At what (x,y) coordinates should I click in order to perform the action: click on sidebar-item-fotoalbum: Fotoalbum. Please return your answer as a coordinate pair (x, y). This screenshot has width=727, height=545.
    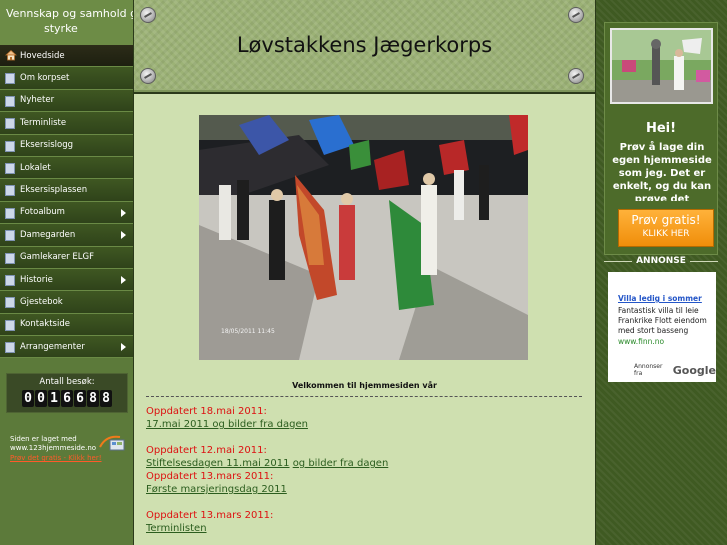
    Looking at the image, I should click on (66, 213).